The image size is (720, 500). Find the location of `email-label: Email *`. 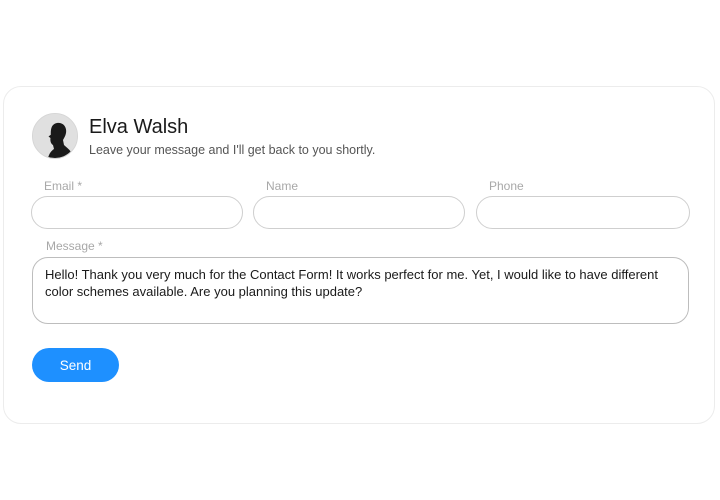

email-label: Email * is located at coordinates (63, 186).